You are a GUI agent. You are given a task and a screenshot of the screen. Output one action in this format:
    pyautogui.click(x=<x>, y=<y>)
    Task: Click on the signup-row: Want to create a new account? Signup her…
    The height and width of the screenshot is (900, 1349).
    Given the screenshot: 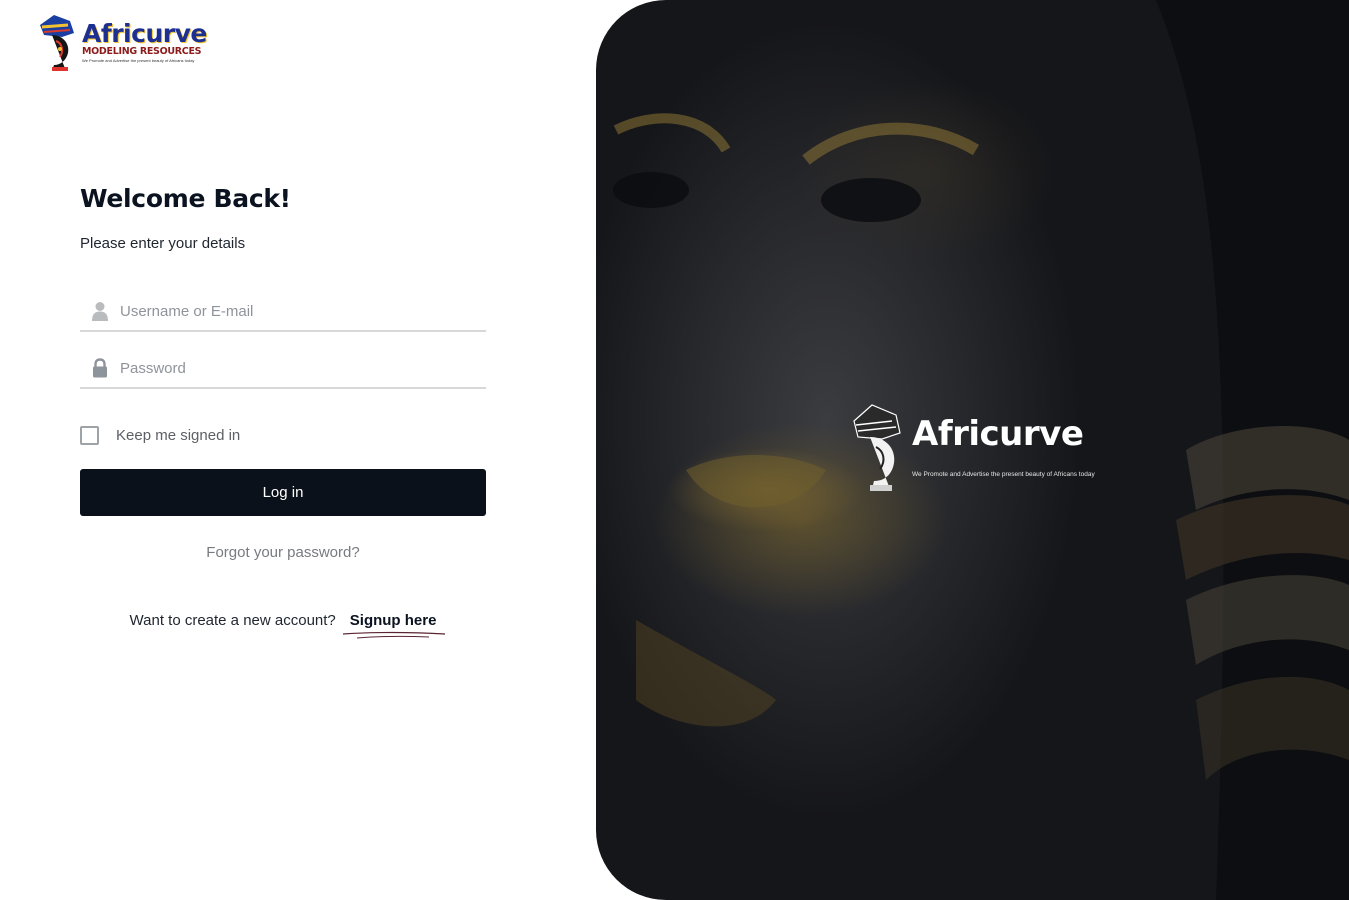 What is the action you would take?
    pyautogui.click(x=283, y=625)
    